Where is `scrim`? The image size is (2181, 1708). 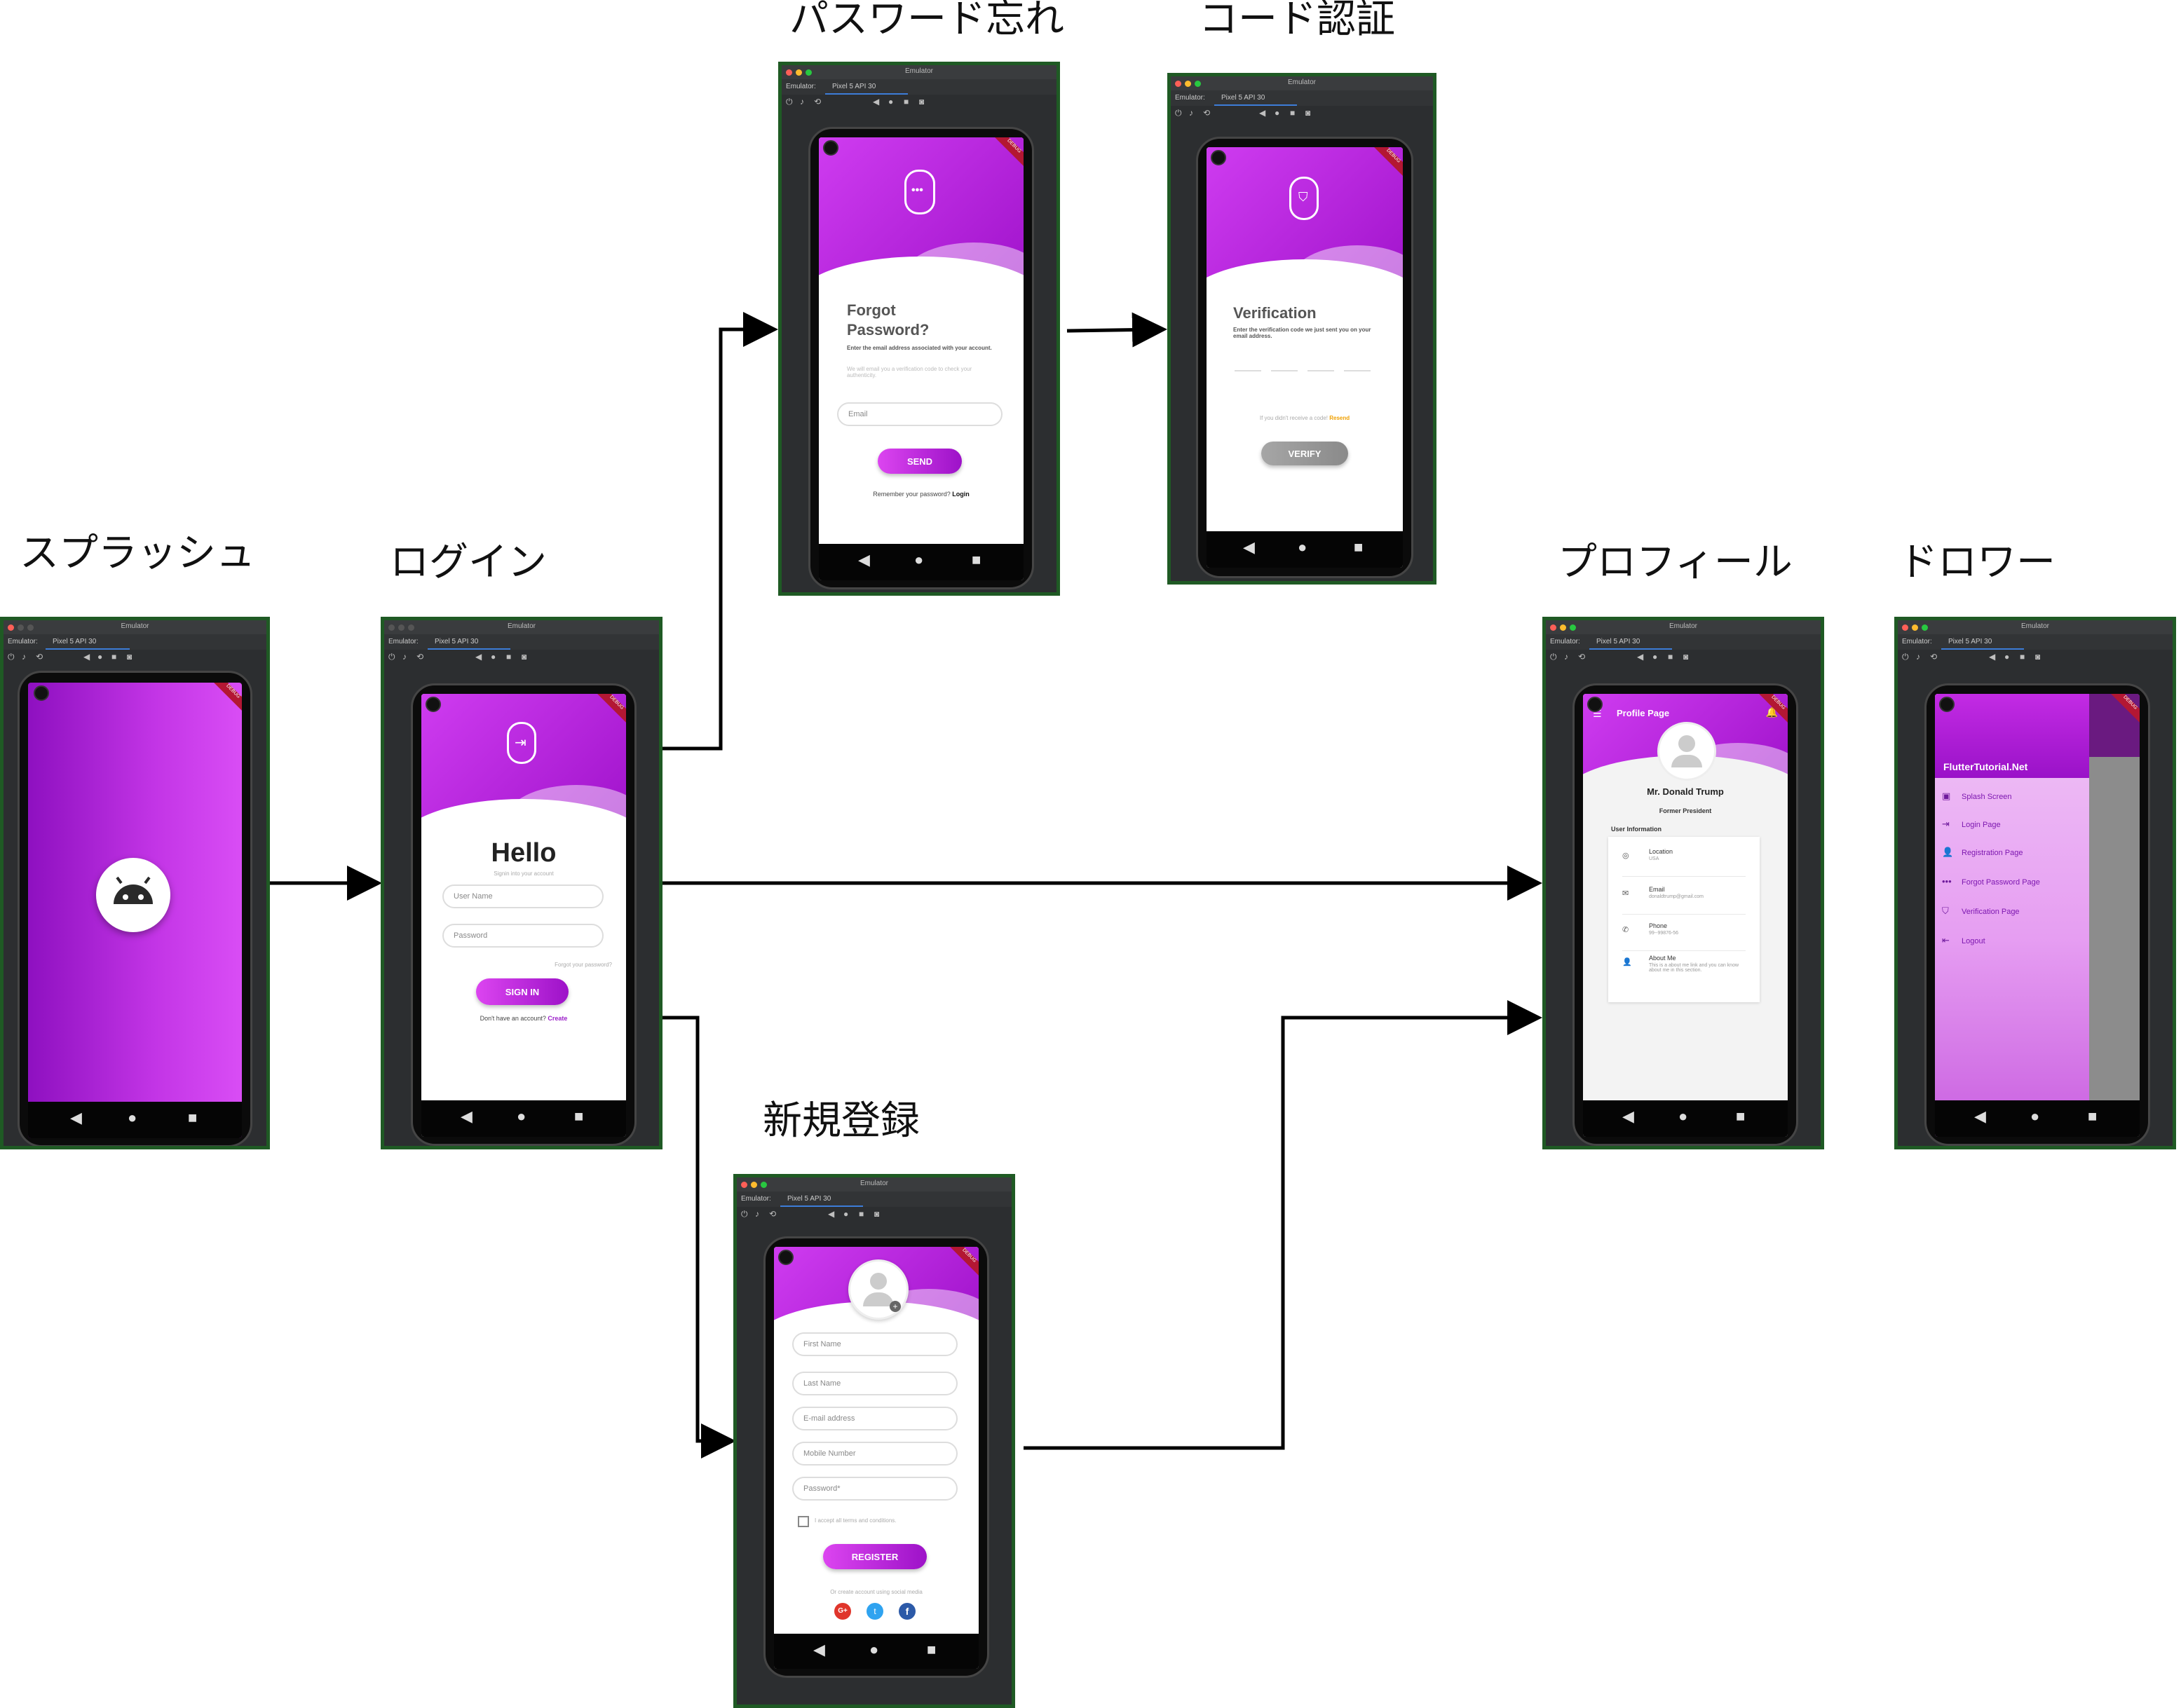 scrim is located at coordinates (2114, 915).